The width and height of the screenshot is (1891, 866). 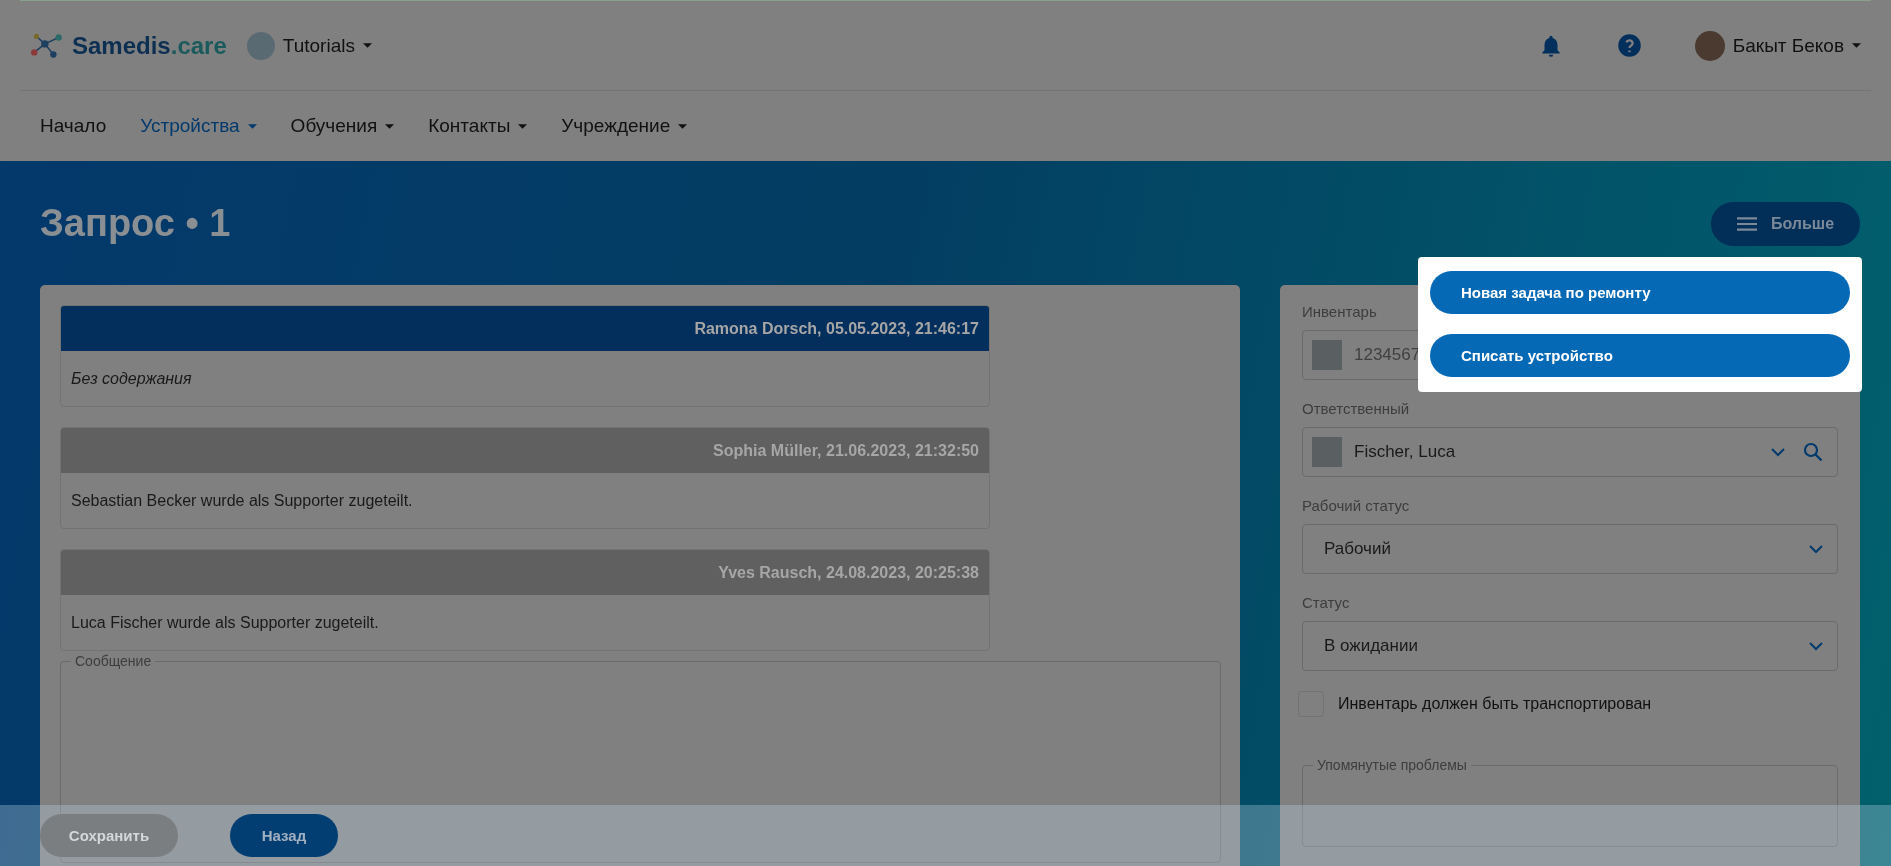 I want to click on checkbox-label: Инвентарь должен быть транспортирован, so click(x=1495, y=704).